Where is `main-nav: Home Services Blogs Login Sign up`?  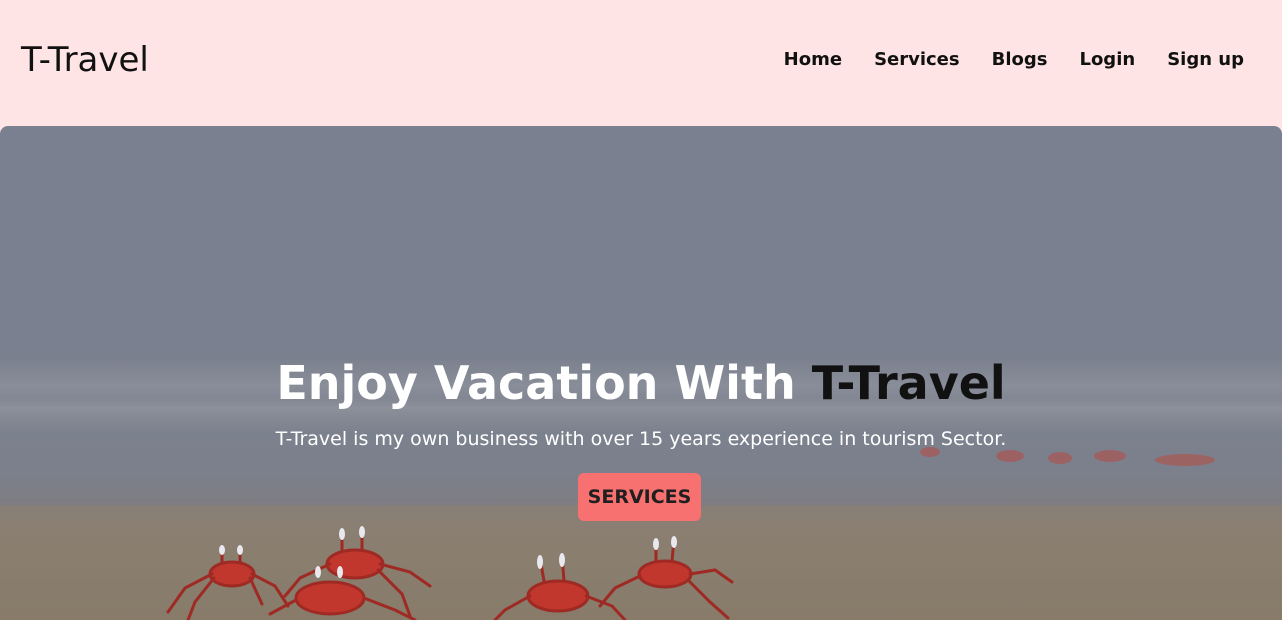
main-nav: Home Services Blogs Login Sign up is located at coordinates (1014, 59).